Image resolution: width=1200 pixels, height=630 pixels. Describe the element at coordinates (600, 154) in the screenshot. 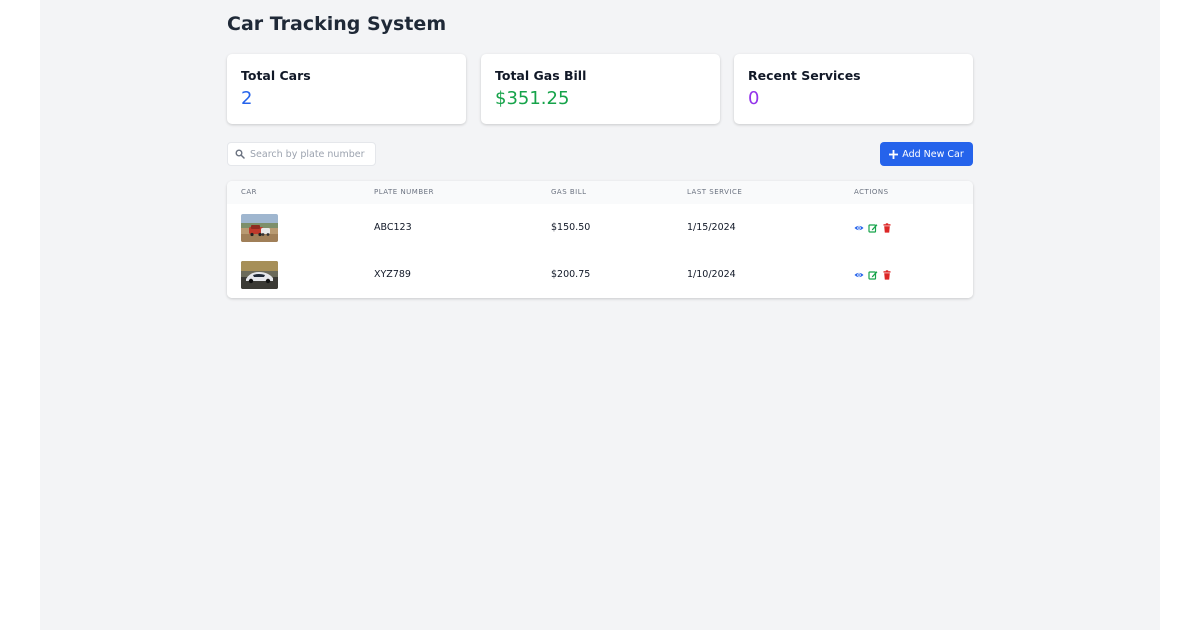

I see `toolbar: Add New Car` at that location.